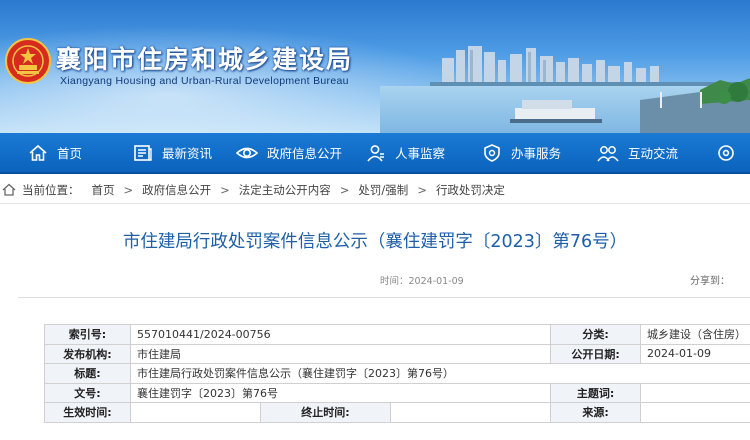 The width and height of the screenshot is (750, 440). I want to click on news-icon, so click(143, 152).